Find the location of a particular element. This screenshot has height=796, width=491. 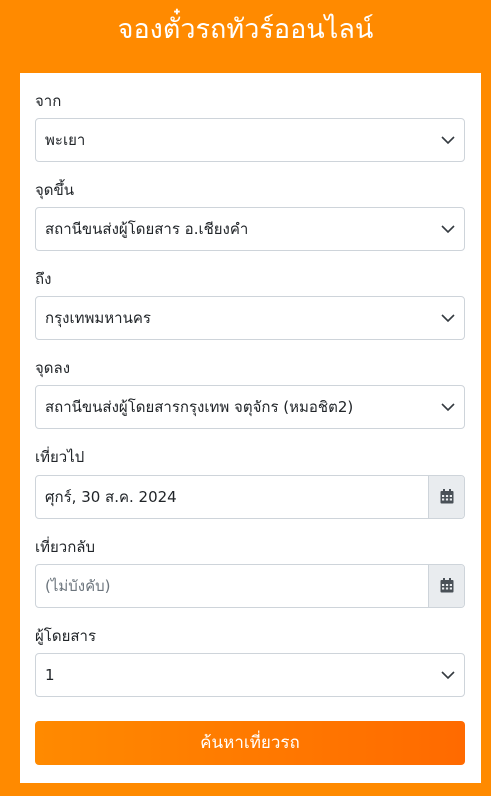

depart-calendar-button is located at coordinates (446, 497).